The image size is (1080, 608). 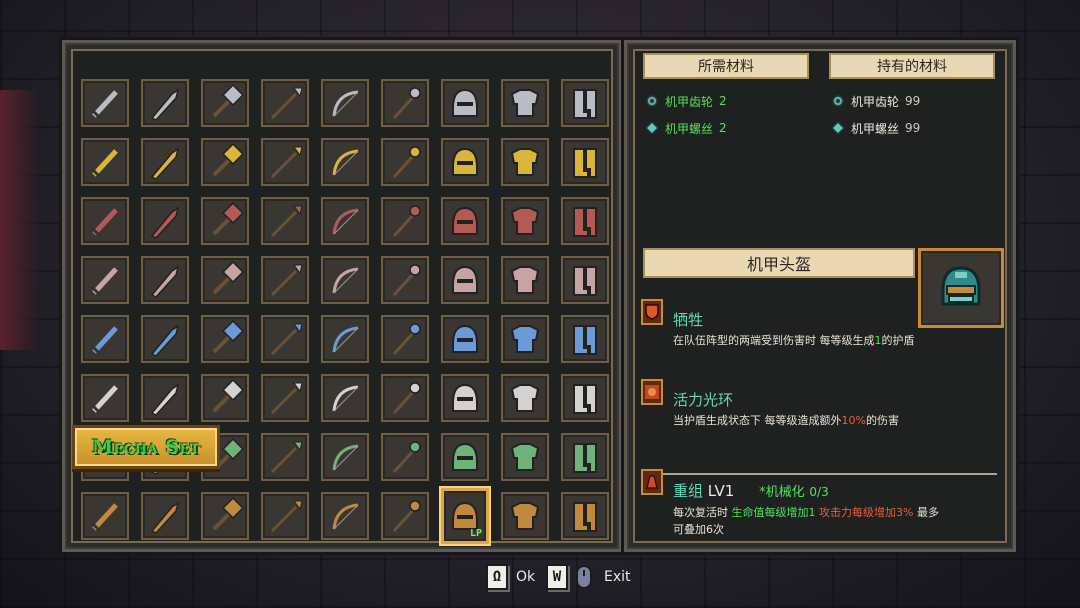 I want to click on slot-azure-spear, so click(x=285, y=339).